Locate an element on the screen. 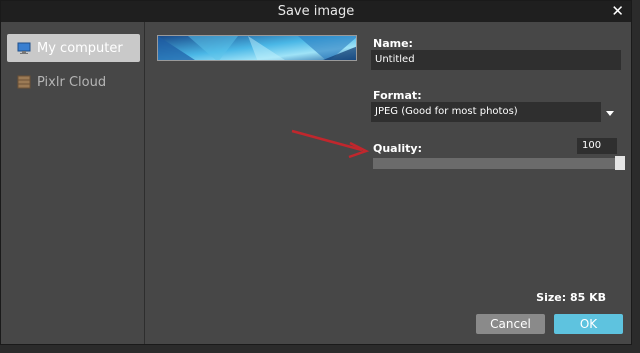 The width and height of the screenshot is (640, 353). quality-slider-handle is located at coordinates (620, 163).